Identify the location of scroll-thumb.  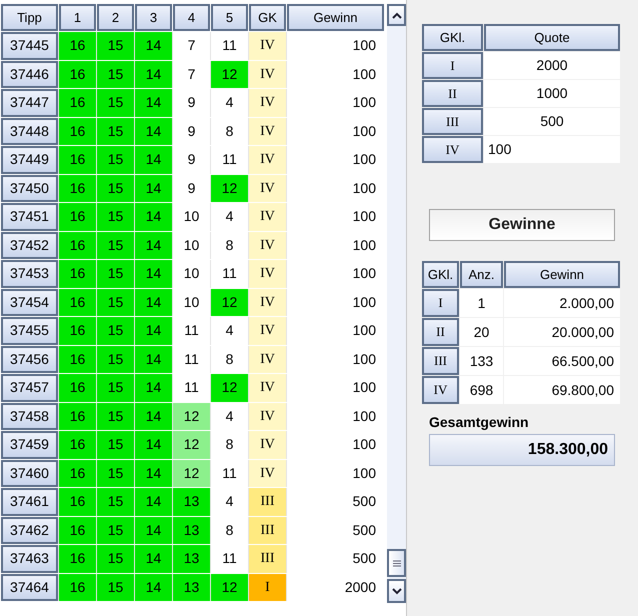
(396, 563).